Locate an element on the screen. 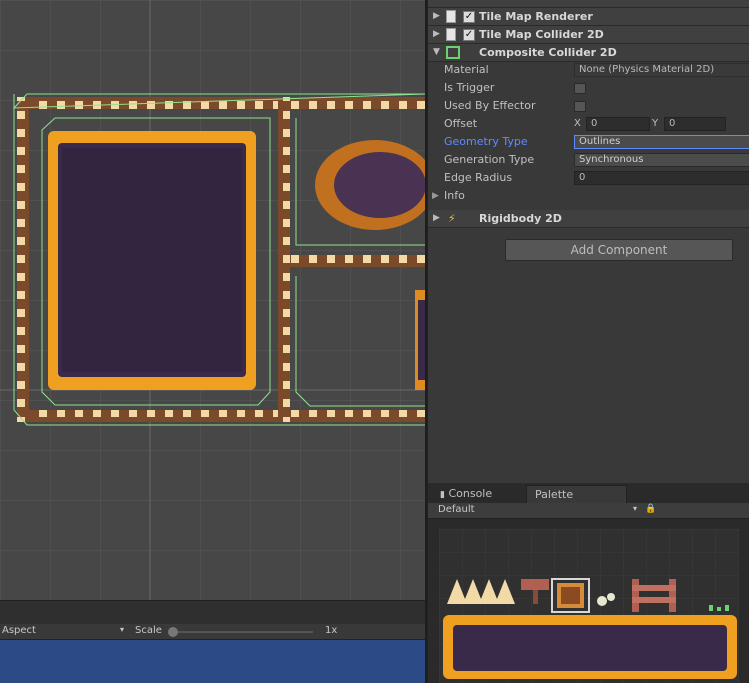  console-icon: ▮ is located at coordinates (442, 495).